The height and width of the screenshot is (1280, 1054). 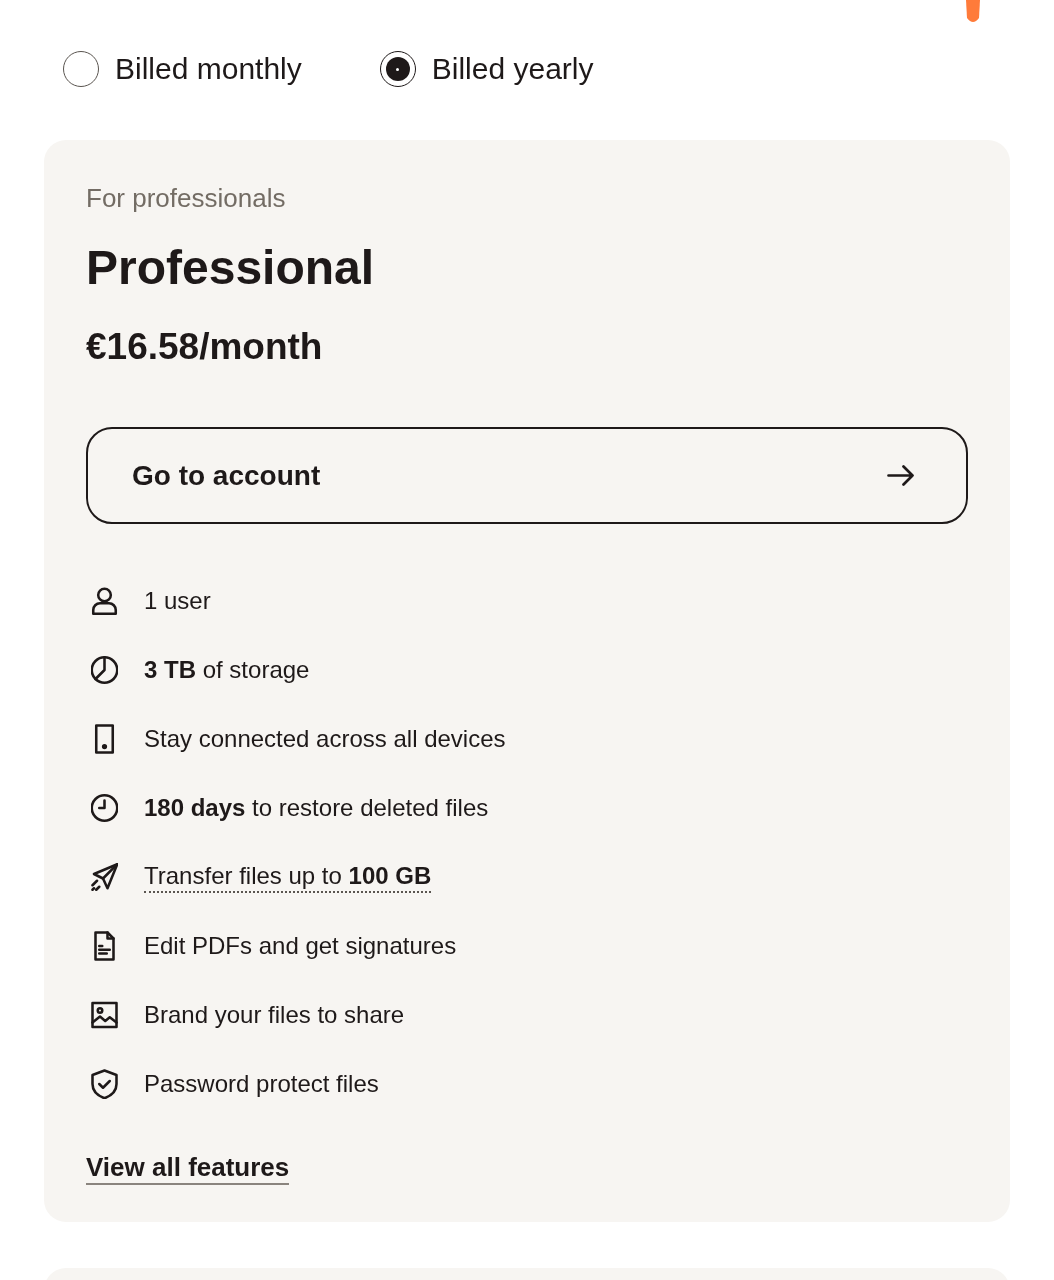 What do you see at coordinates (973, 12) in the screenshot?
I see `brush-stroke-icon` at bounding box center [973, 12].